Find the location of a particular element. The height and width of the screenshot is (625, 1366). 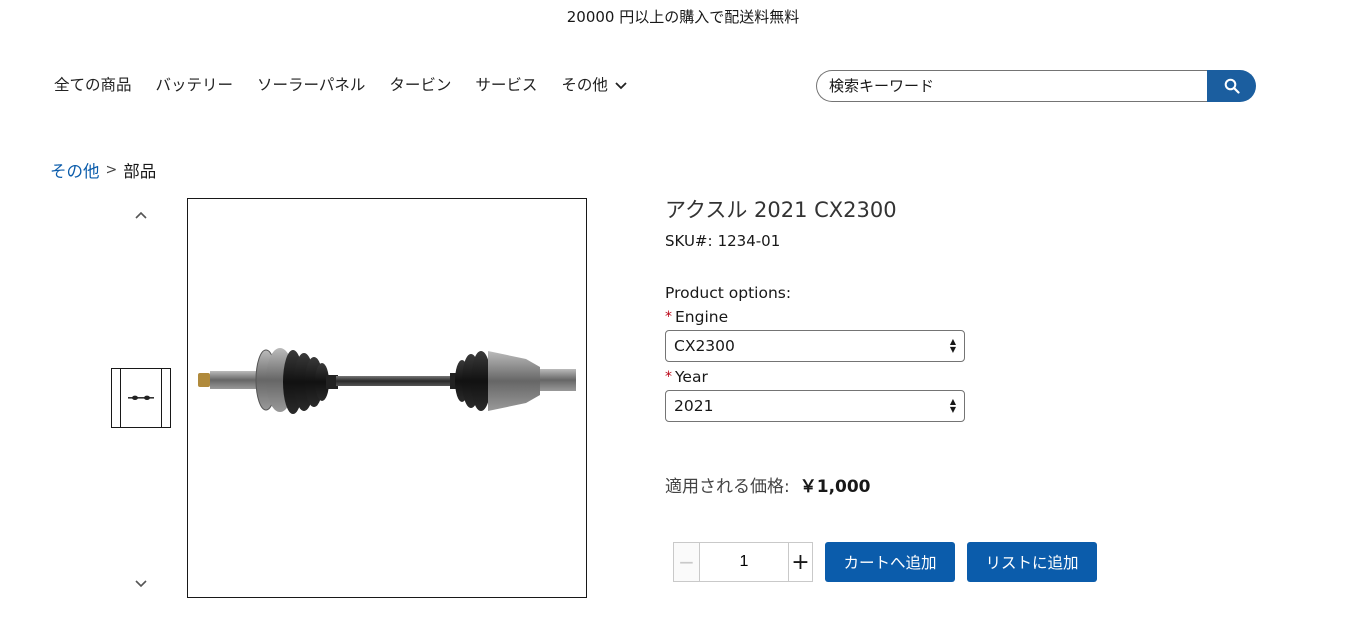

quantity-stepper: − + is located at coordinates (743, 562).